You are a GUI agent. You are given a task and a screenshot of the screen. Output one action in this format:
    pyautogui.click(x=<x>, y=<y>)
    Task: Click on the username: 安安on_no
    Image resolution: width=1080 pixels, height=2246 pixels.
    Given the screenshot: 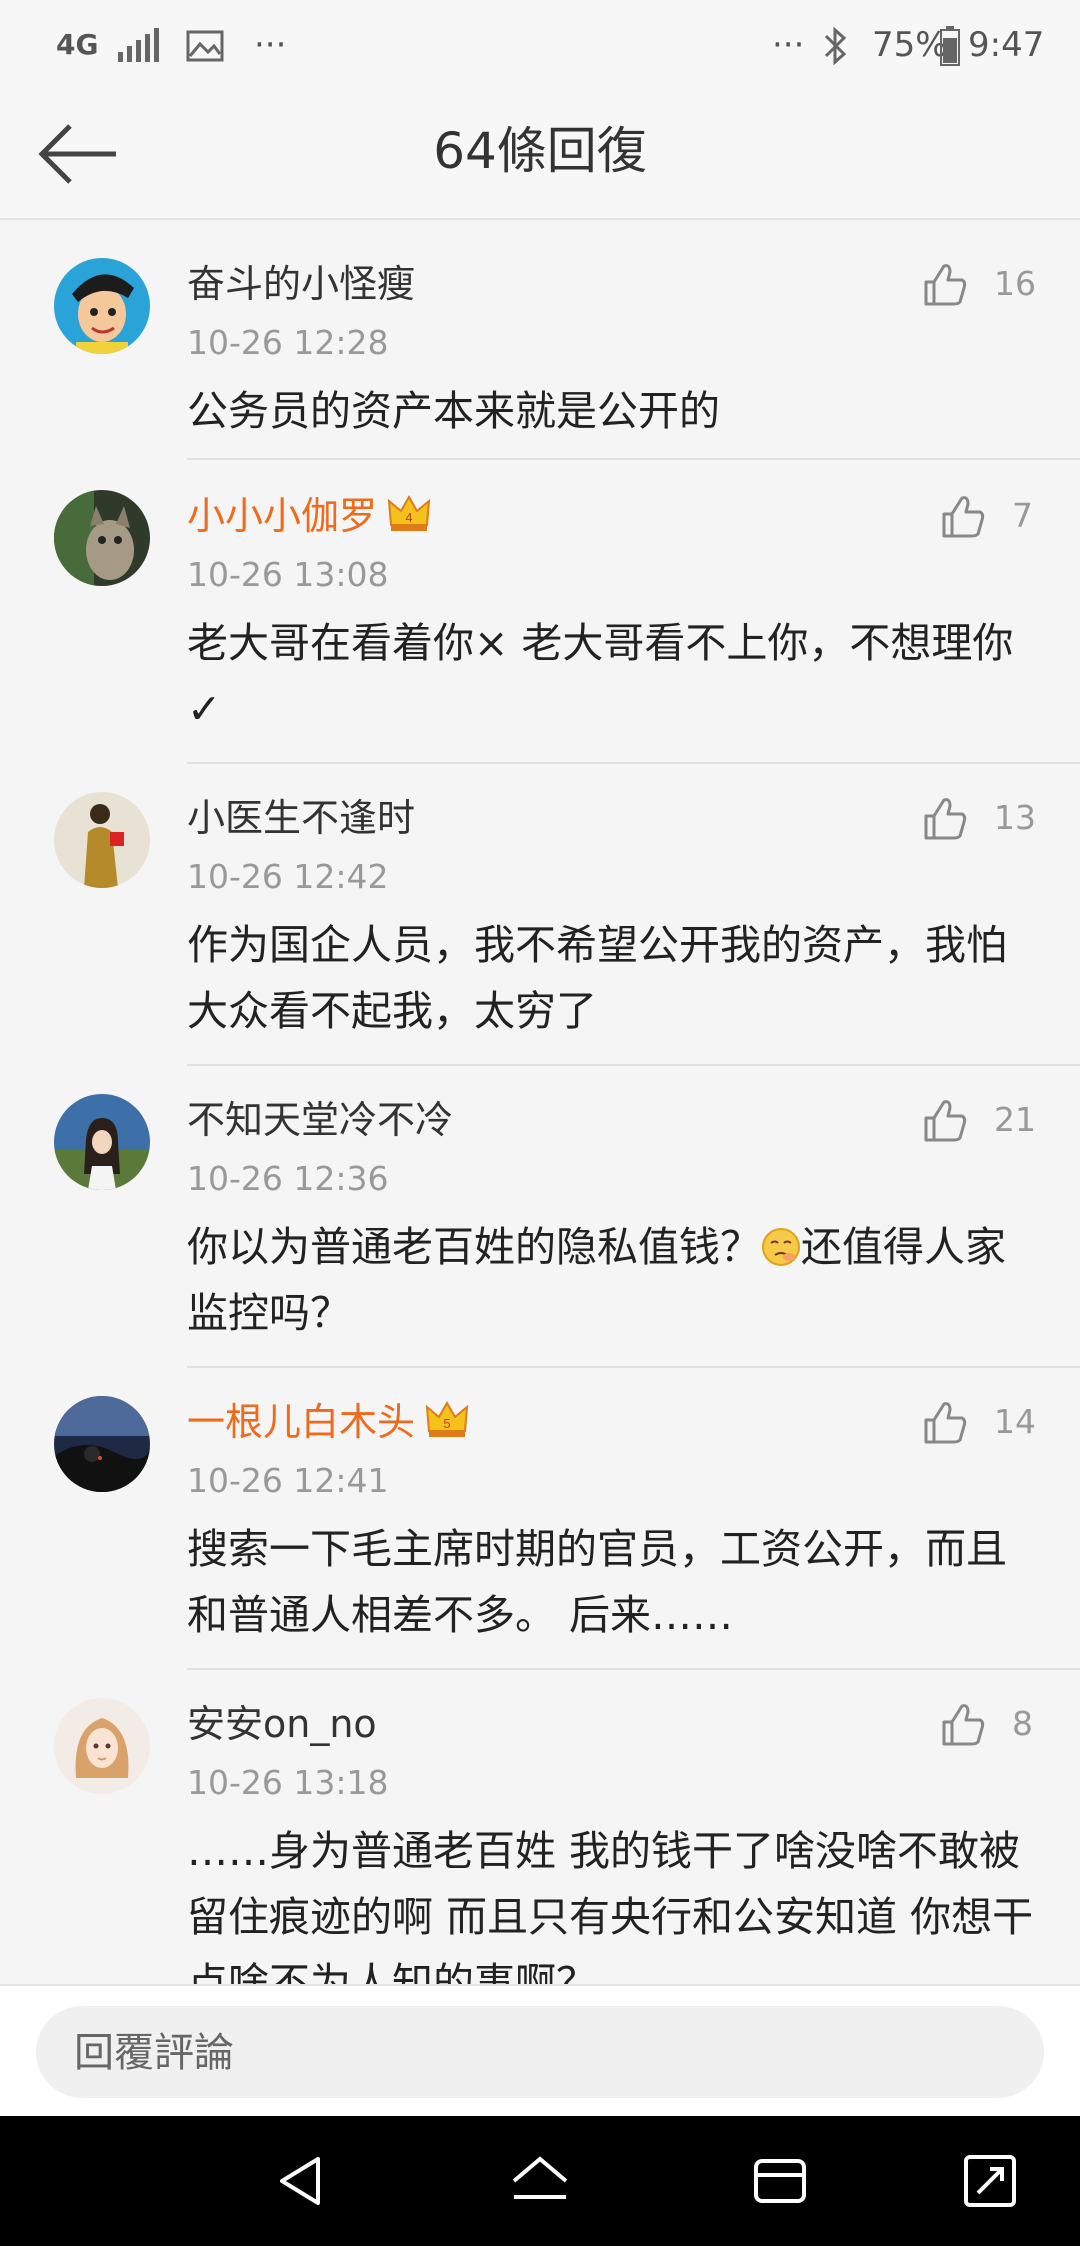 What is the action you would take?
    pyautogui.click(x=282, y=1724)
    